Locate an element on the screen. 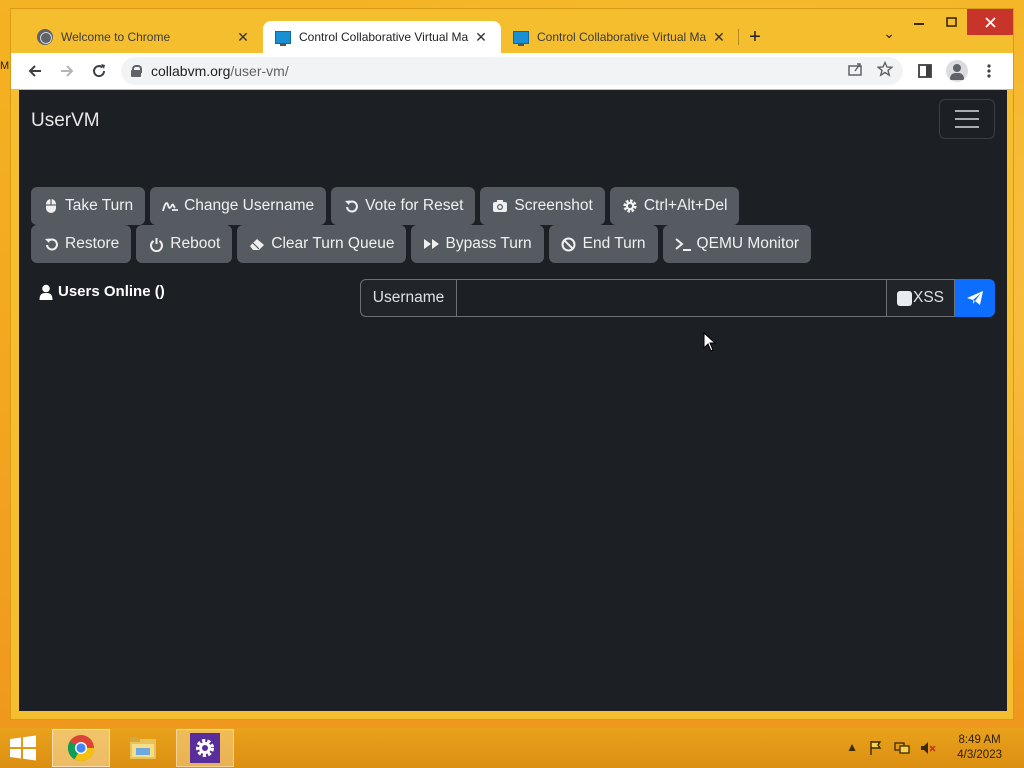  chat-message-input is located at coordinates (671, 298).